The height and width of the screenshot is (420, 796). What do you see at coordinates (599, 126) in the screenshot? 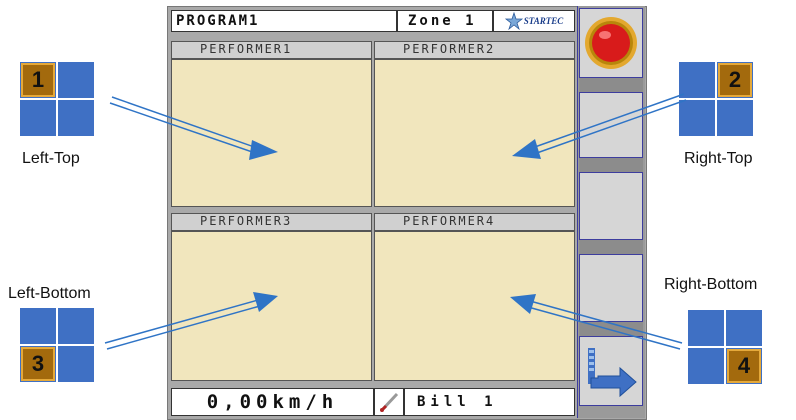
I see `arrow-right-top` at bounding box center [599, 126].